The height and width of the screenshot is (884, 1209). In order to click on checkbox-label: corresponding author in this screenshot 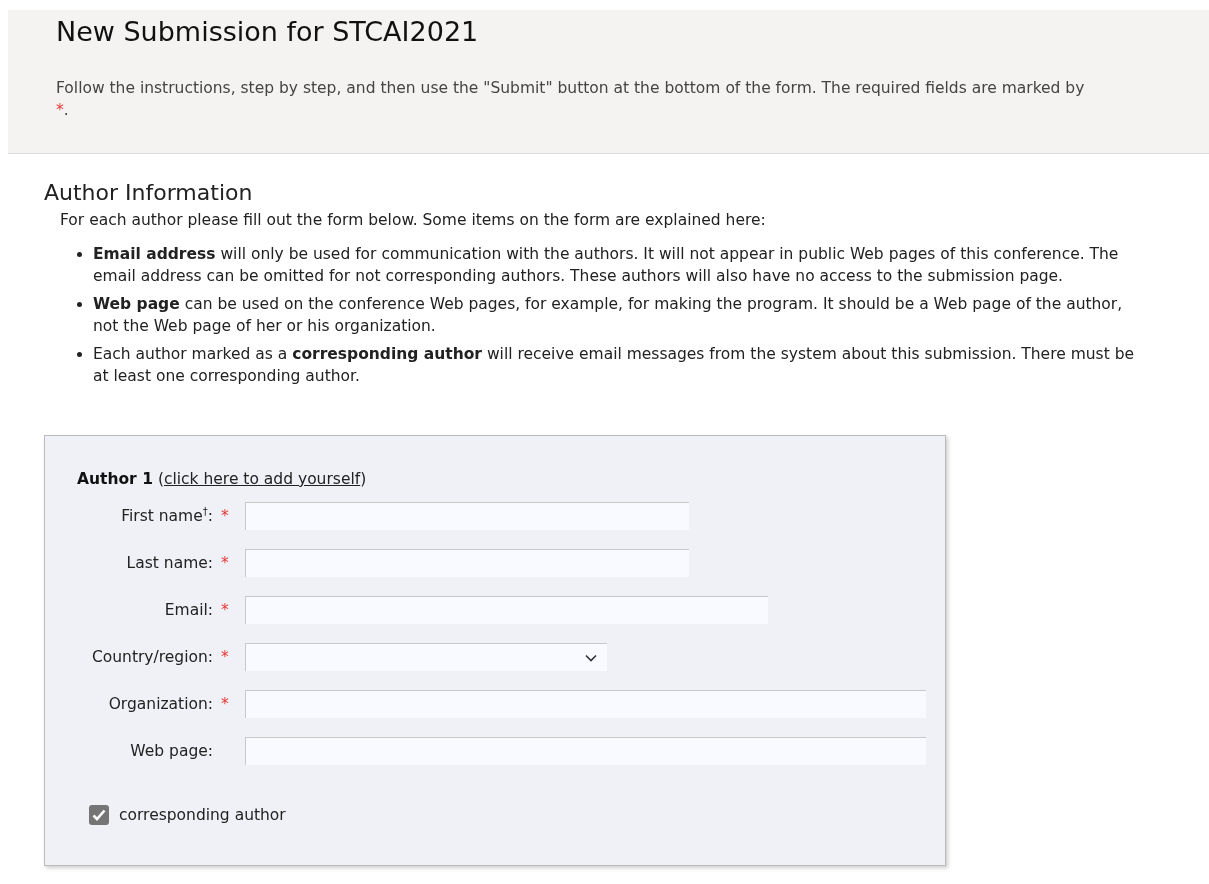, I will do `click(202, 815)`.